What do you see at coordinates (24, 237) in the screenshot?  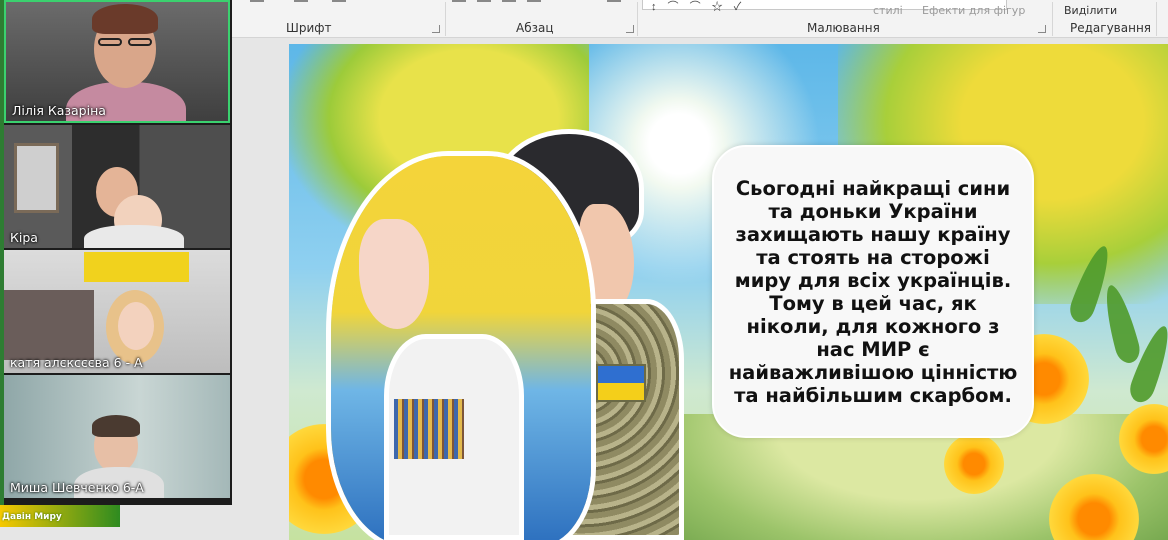 I see `participant-name: Кіра` at bounding box center [24, 237].